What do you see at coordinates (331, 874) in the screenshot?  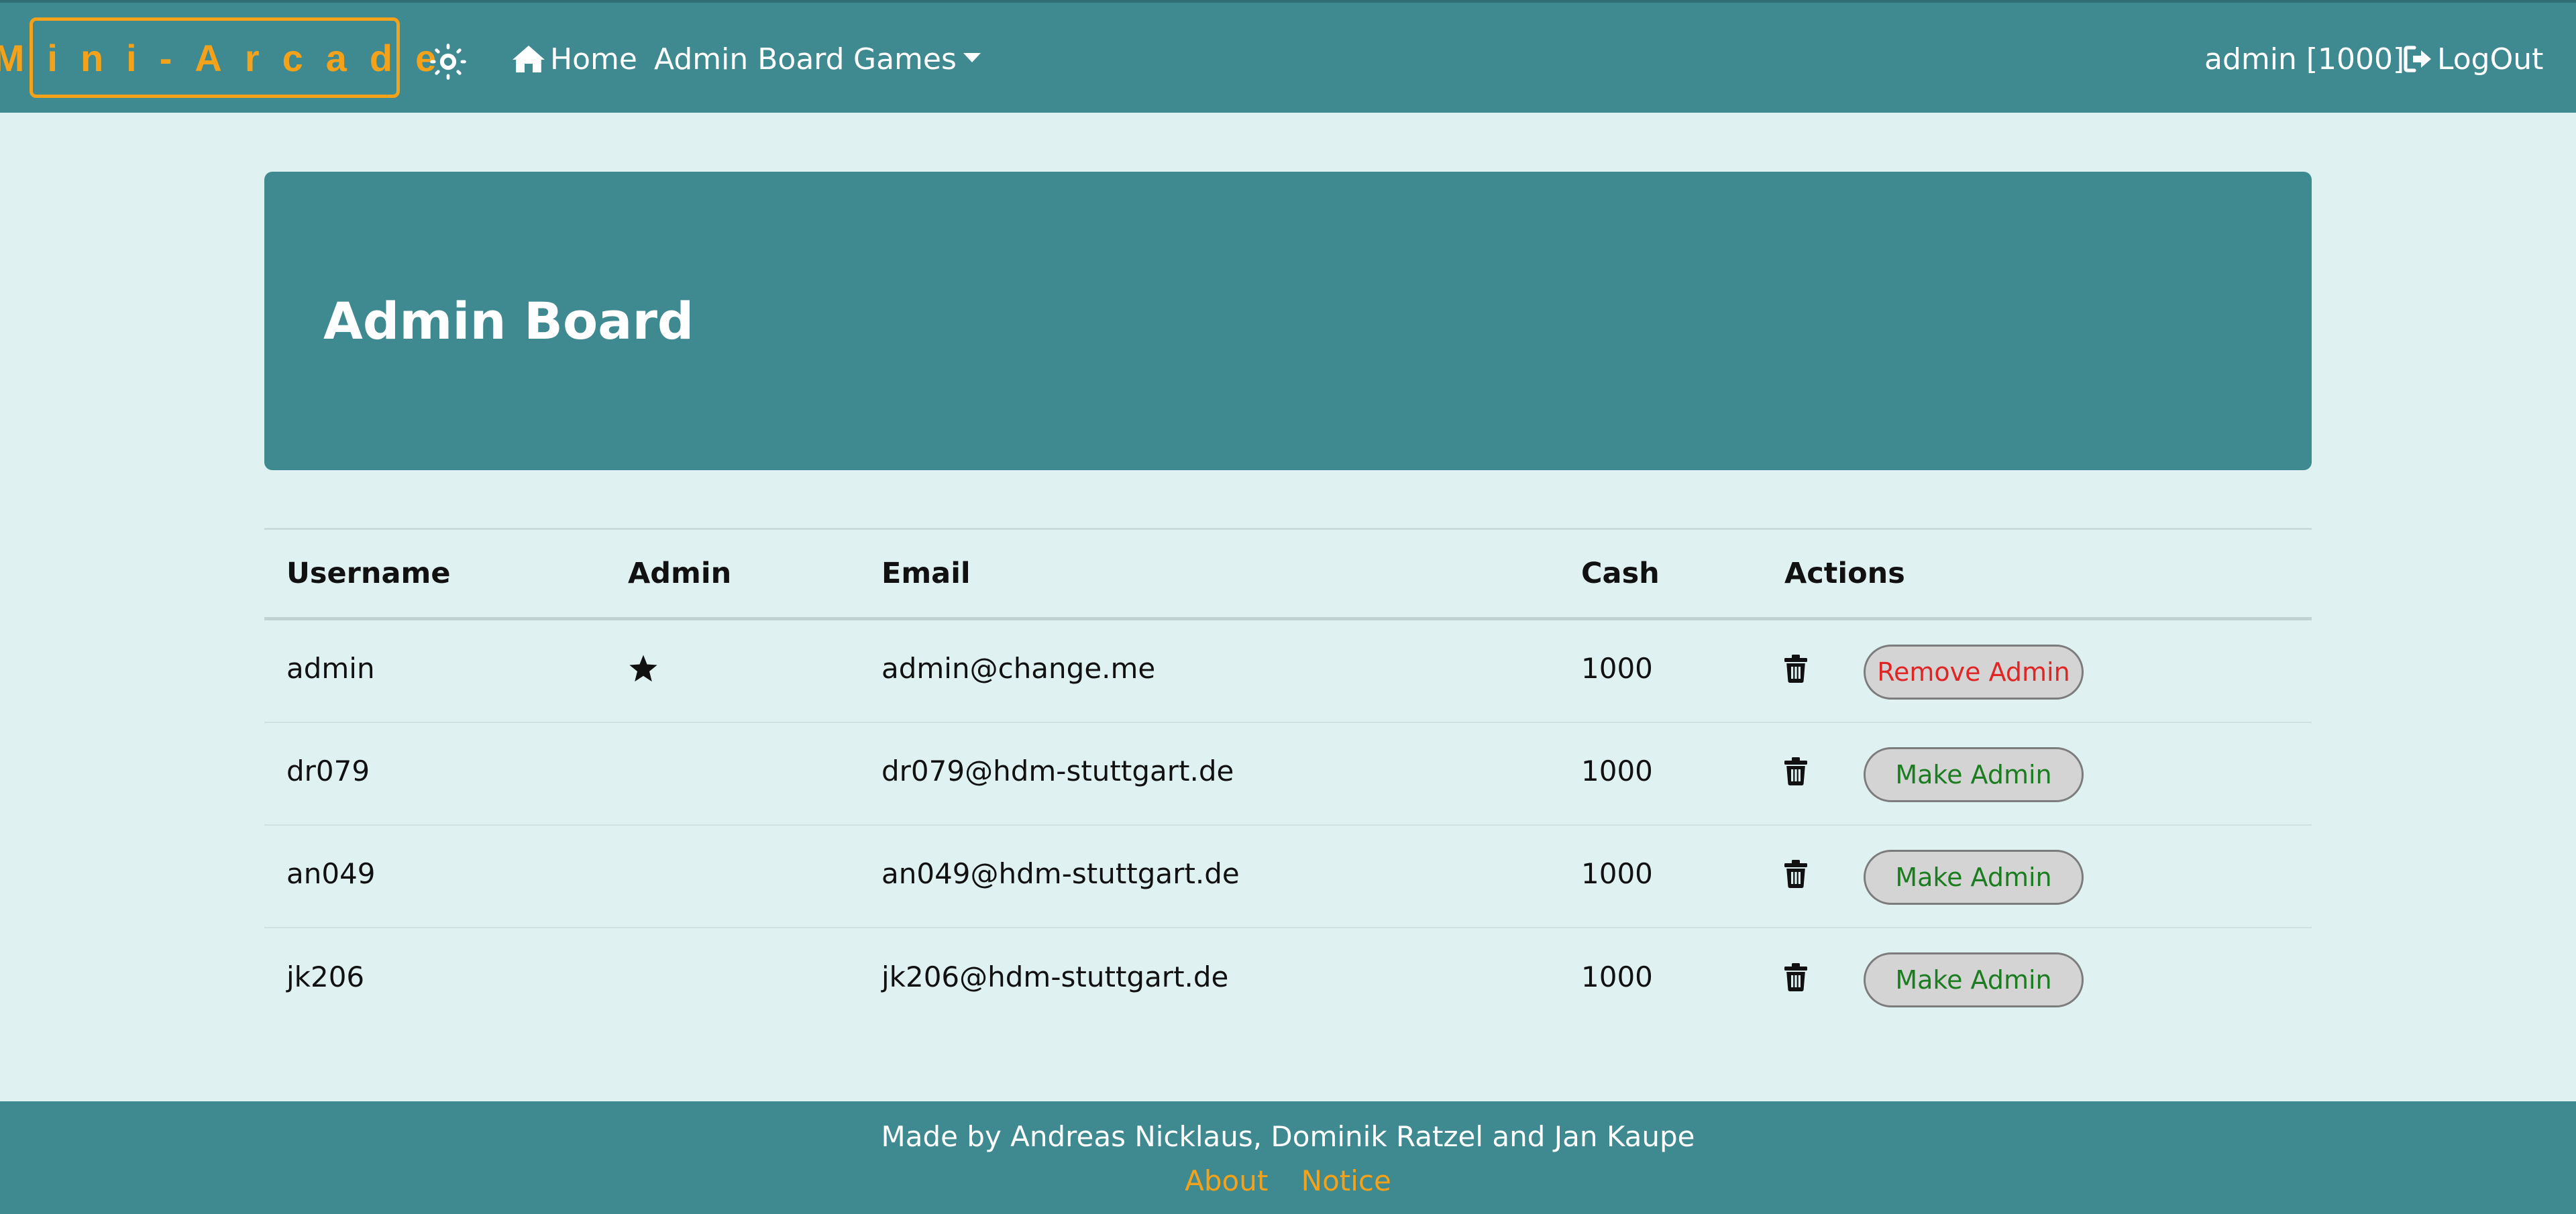 I see `username-cell: an049` at bounding box center [331, 874].